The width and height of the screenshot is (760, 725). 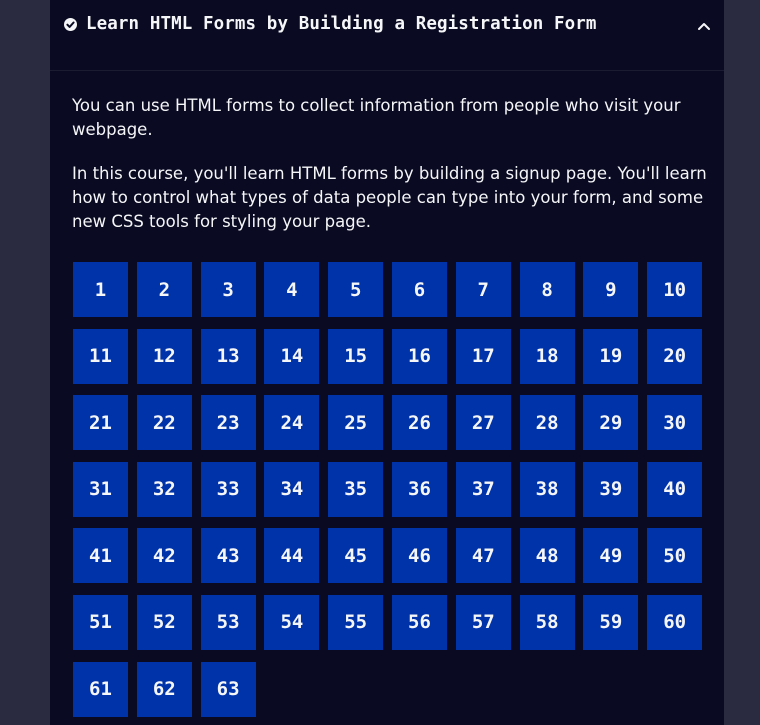 I want to click on step-button: 38, so click(x=547, y=489).